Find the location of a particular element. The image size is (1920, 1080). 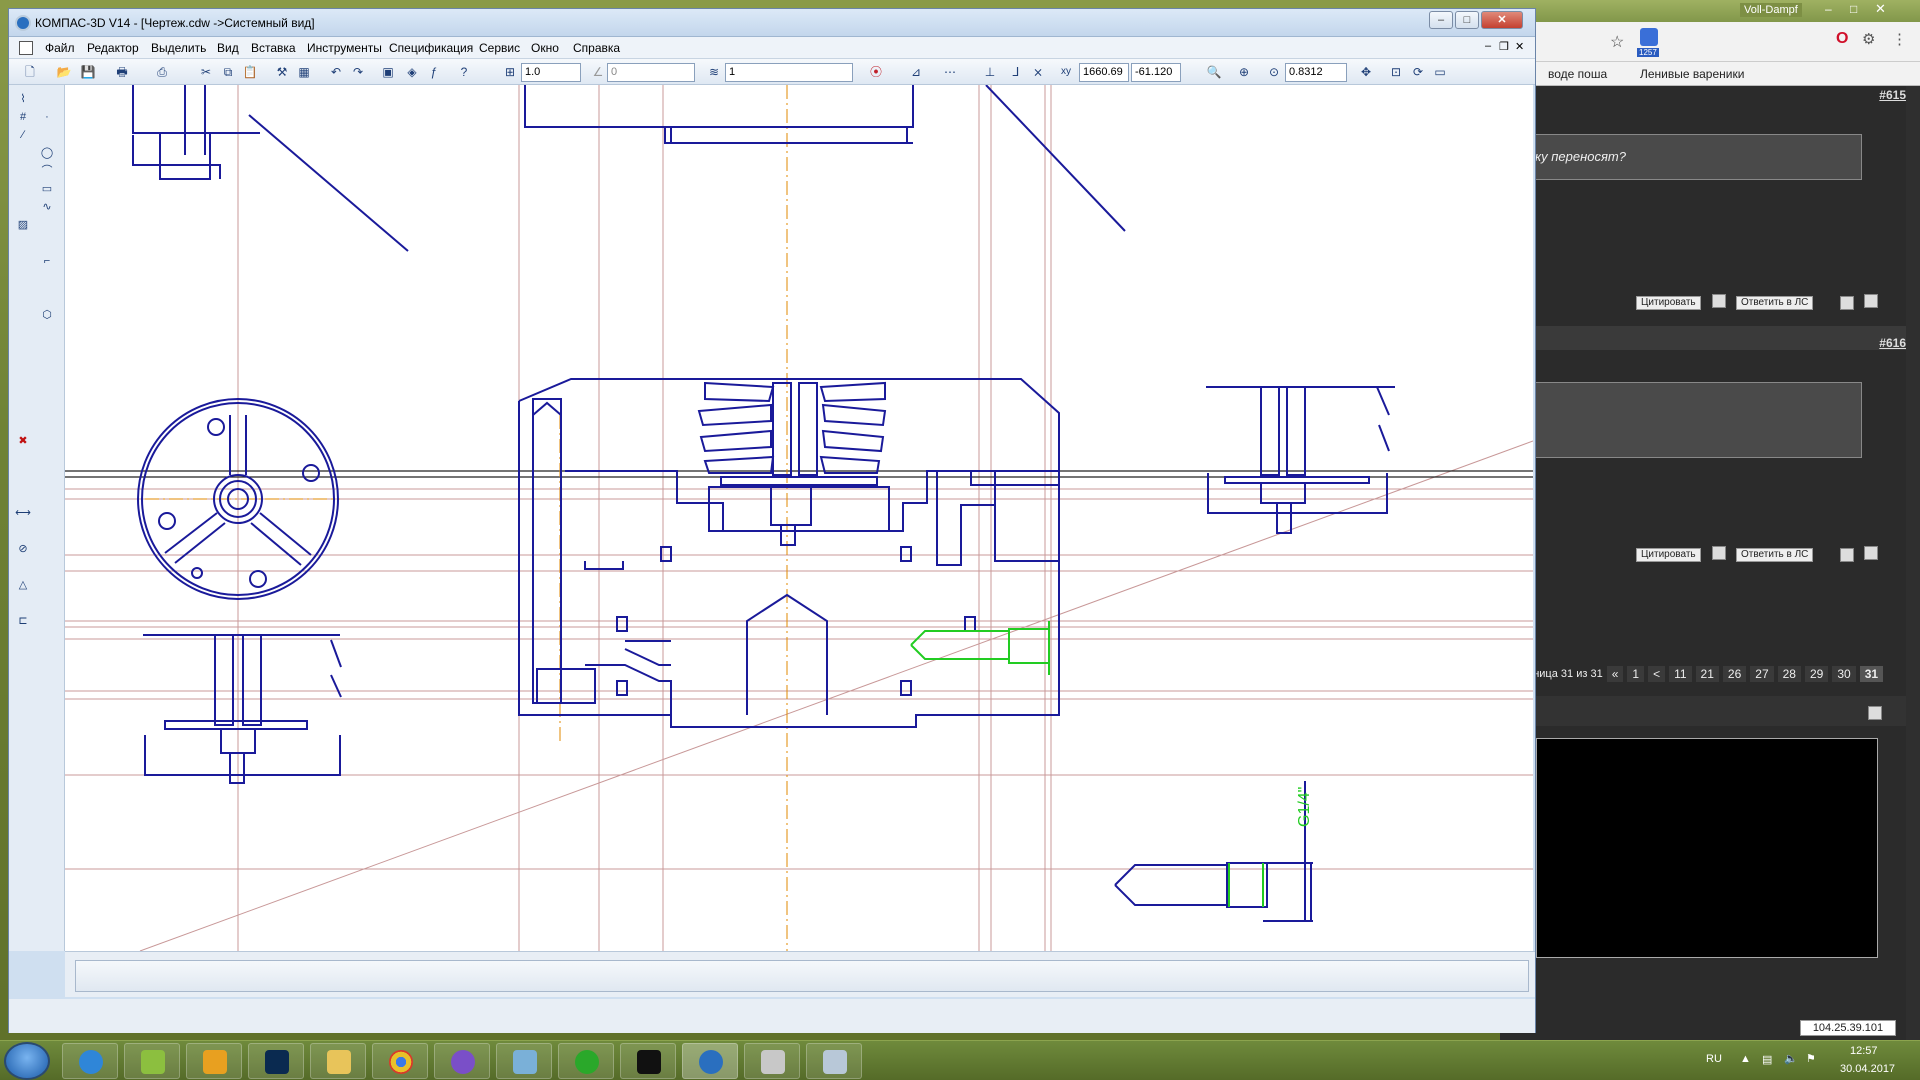

maximize-icon: □ is located at coordinates (1853, 9).